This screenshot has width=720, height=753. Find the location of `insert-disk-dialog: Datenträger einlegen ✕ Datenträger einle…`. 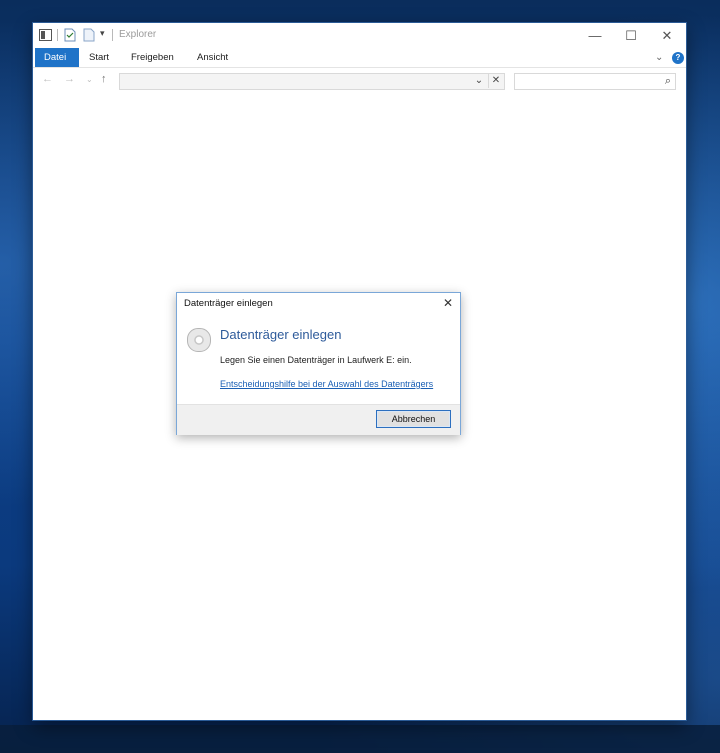

insert-disk-dialog: Datenträger einlegen ✕ Datenträger einle… is located at coordinates (318, 363).